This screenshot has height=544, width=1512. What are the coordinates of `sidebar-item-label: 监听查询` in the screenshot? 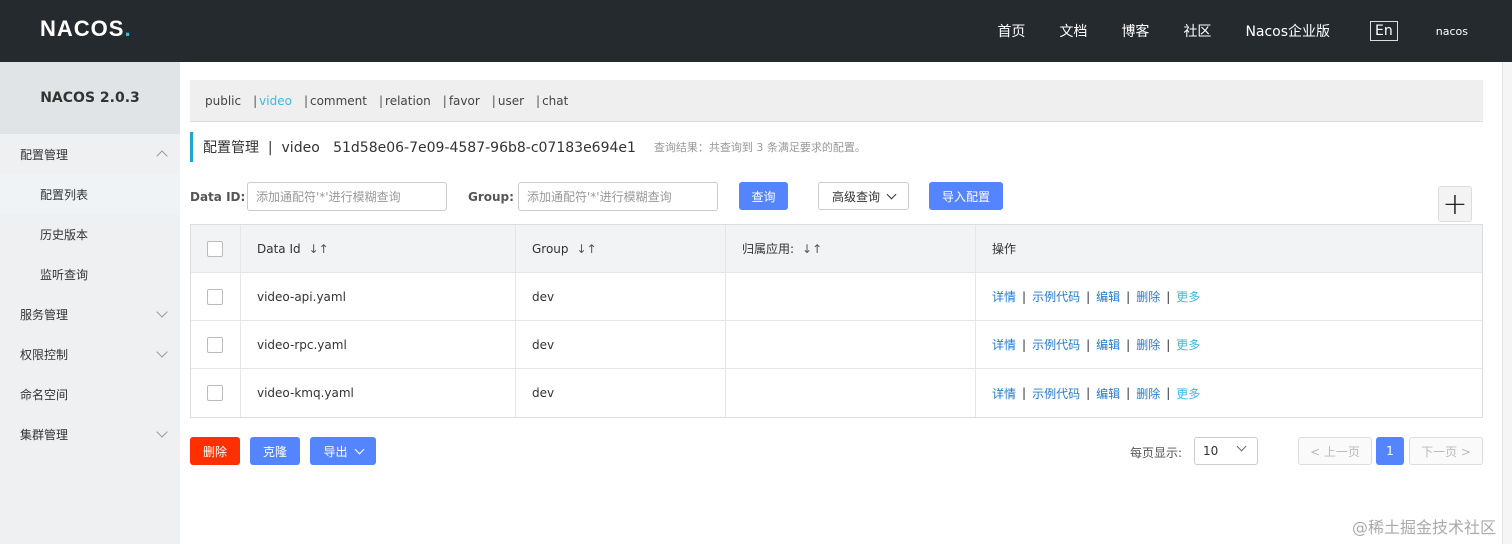 It's located at (64, 274).